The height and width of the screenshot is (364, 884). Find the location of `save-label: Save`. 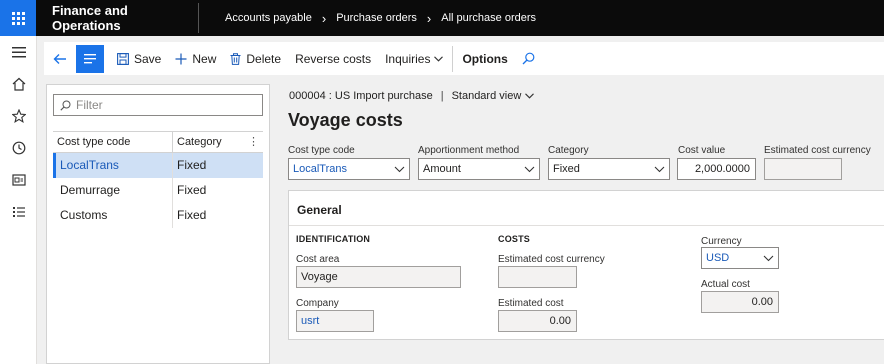

save-label: Save is located at coordinates (148, 58).